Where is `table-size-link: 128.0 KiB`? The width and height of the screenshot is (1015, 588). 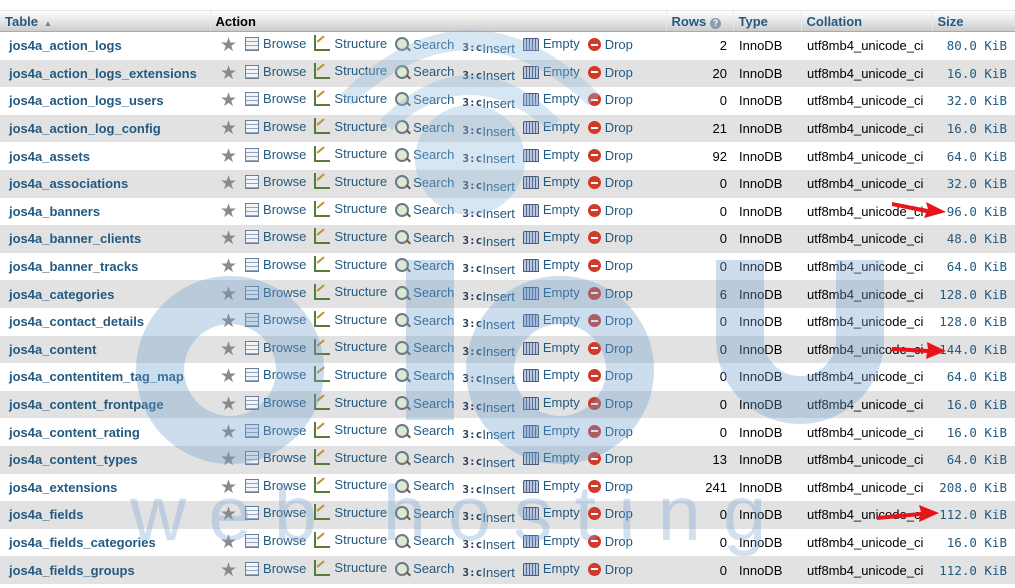
table-size-link: 128.0 KiB is located at coordinates (973, 321).